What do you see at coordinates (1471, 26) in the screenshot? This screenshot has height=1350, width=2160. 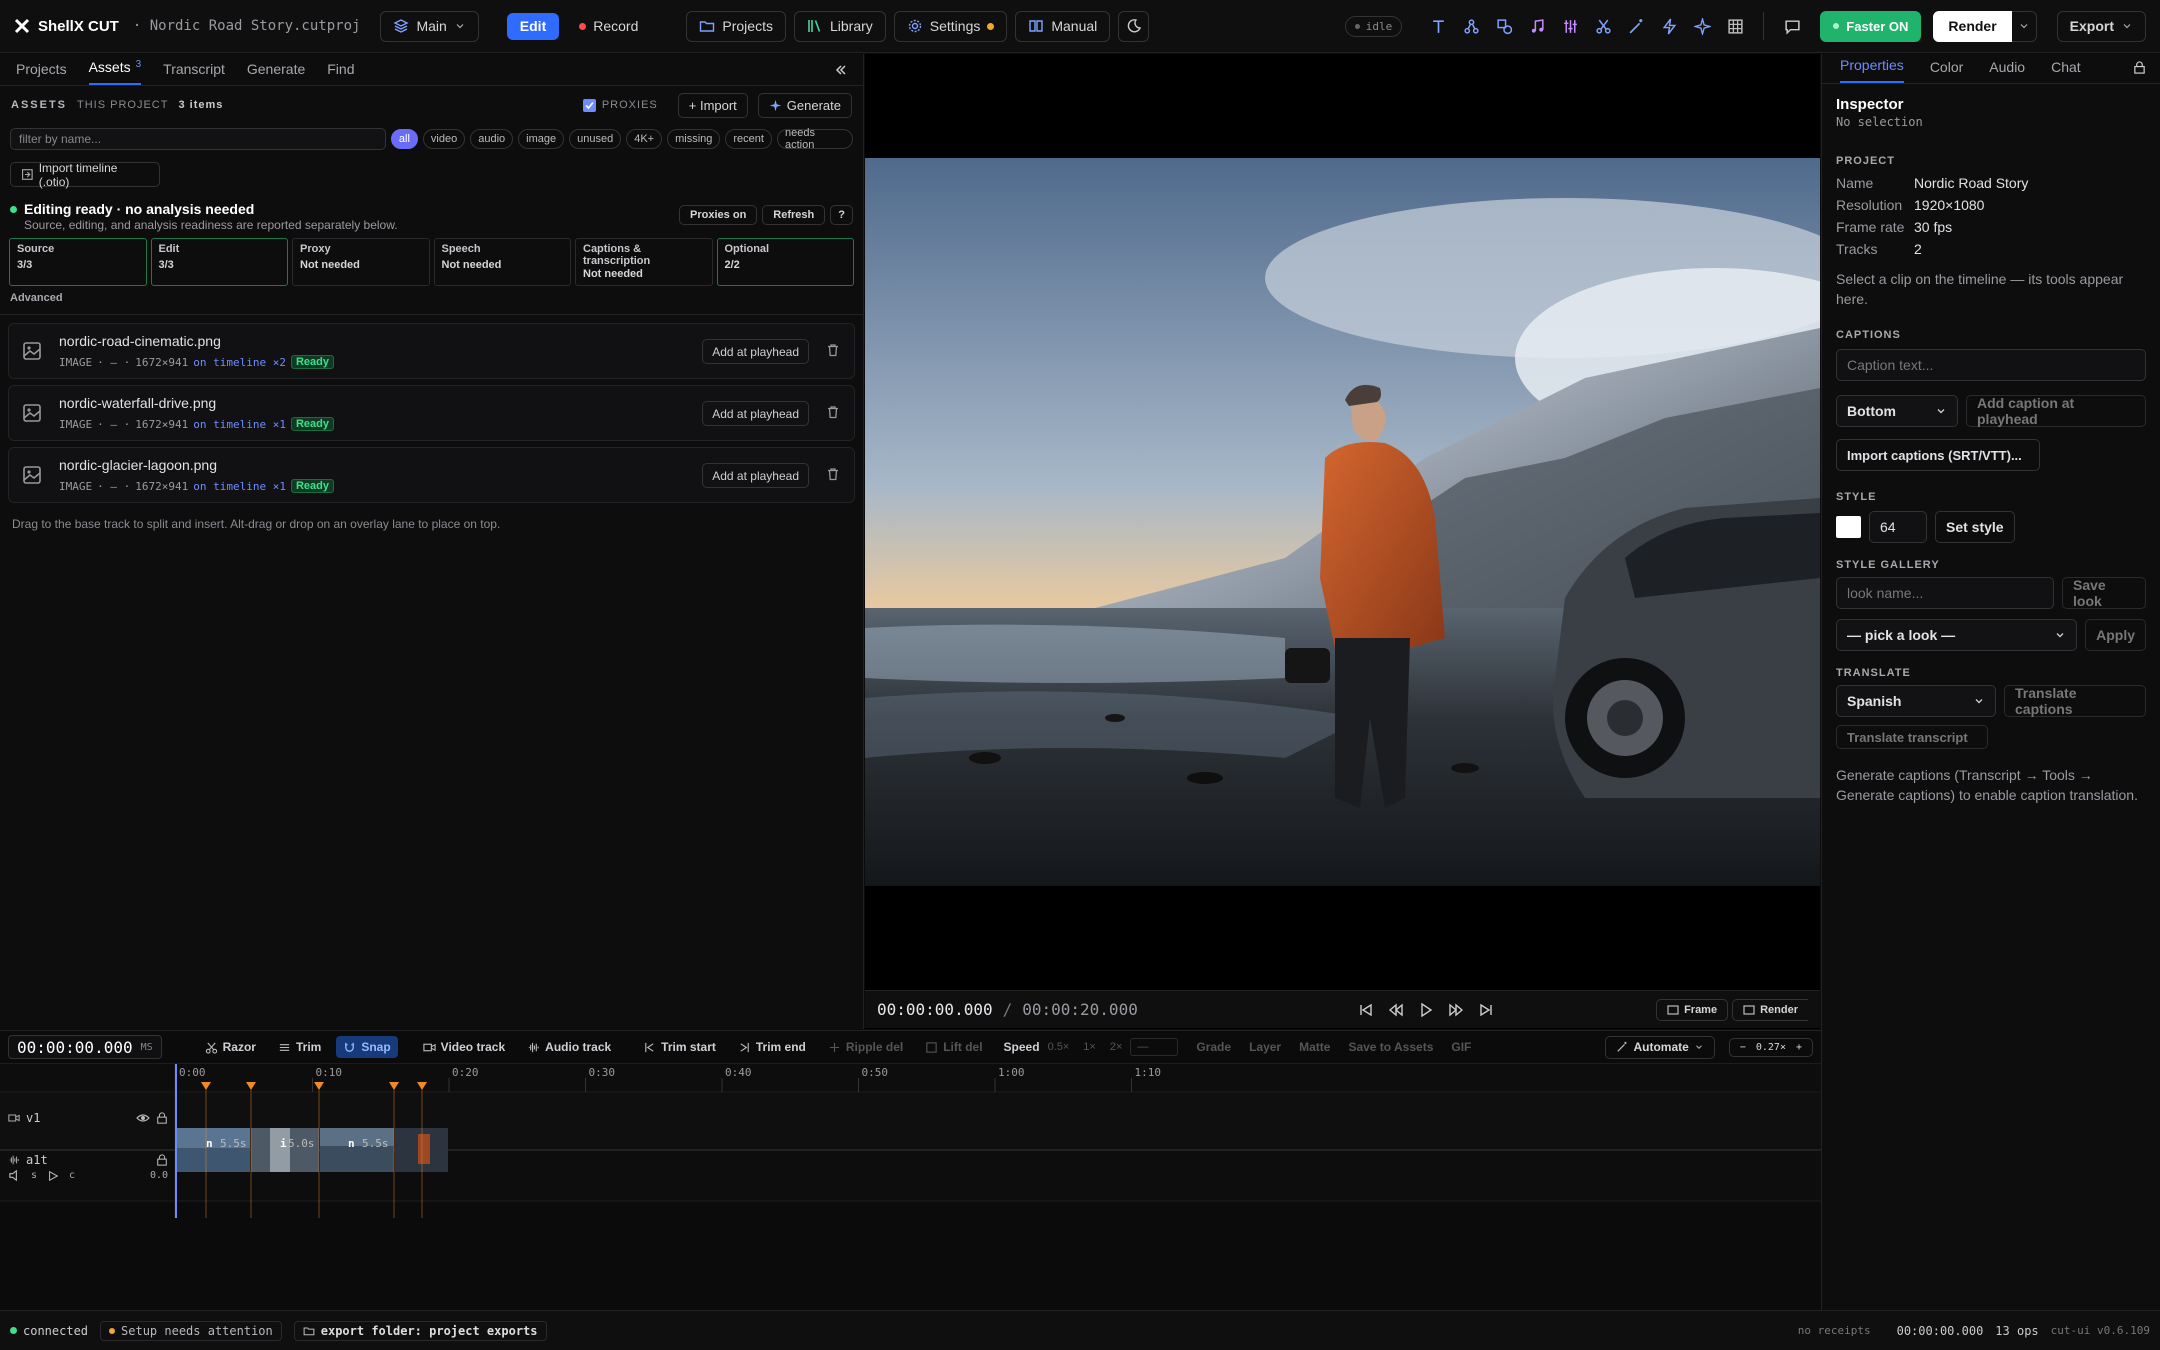 I see `nodes-tool-icon` at bounding box center [1471, 26].